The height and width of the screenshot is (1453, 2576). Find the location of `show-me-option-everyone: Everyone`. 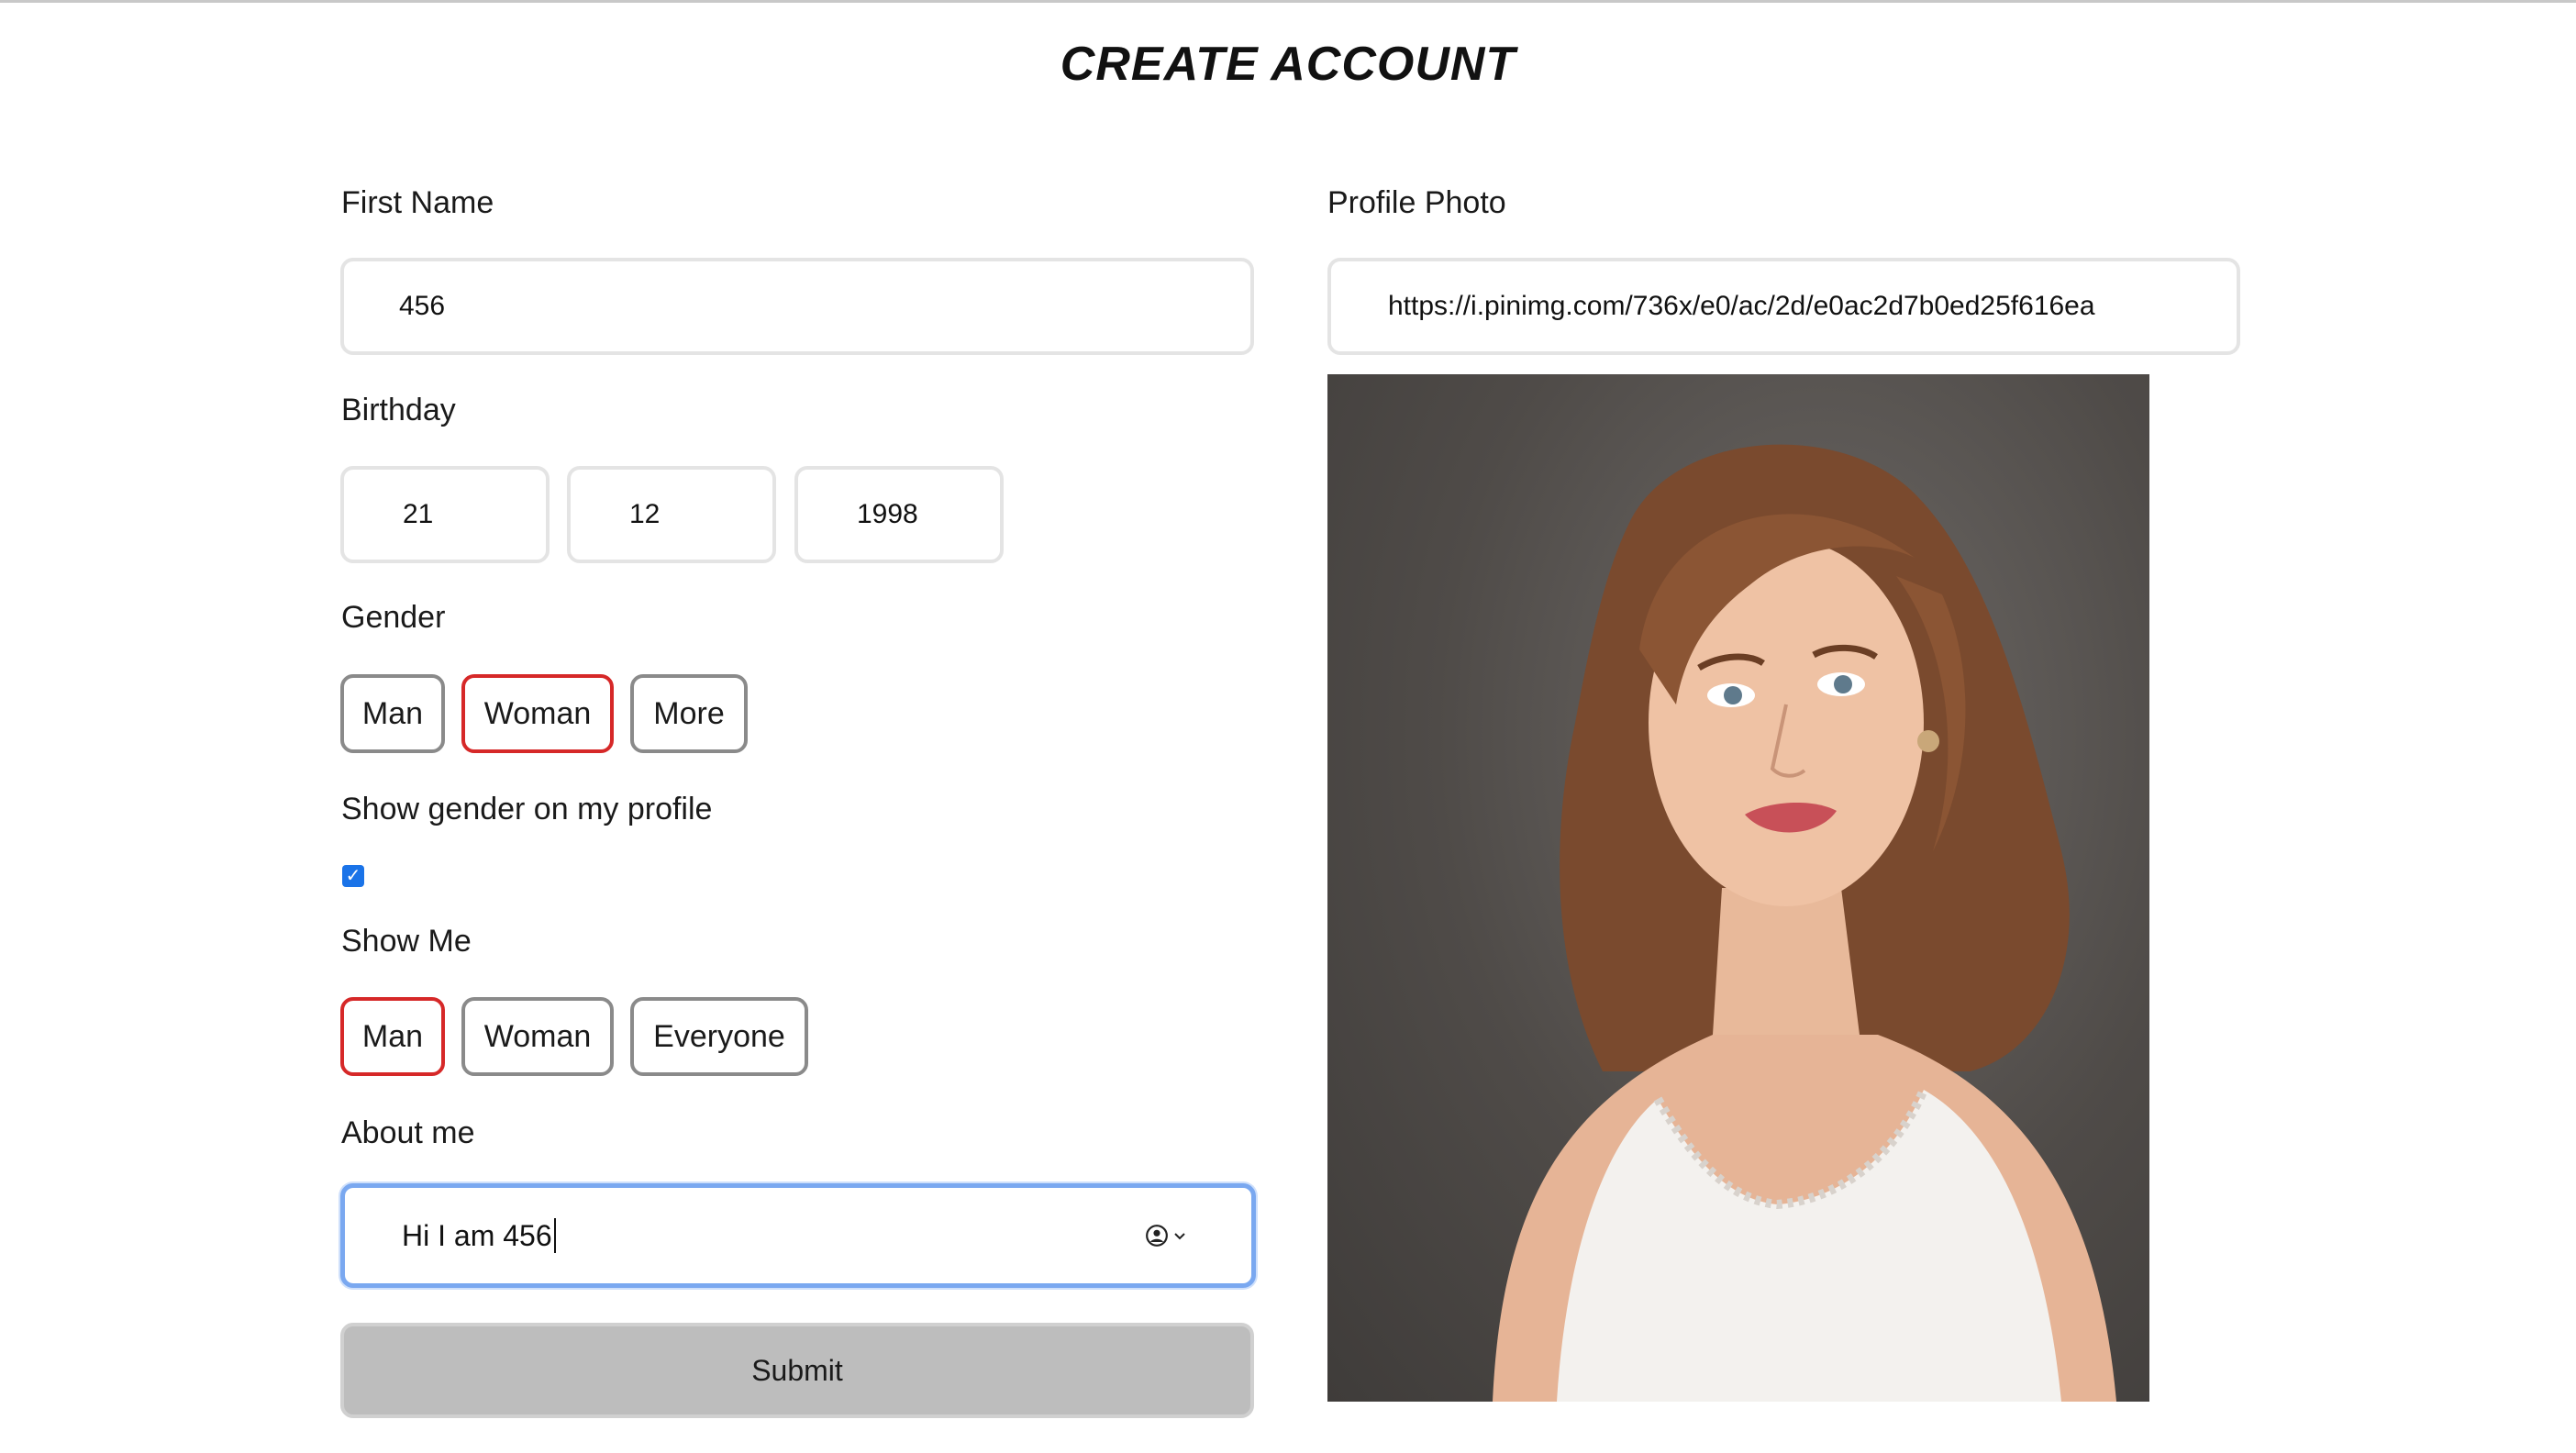

show-me-option-everyone: Everyone is located at coordinates (719, 1036).